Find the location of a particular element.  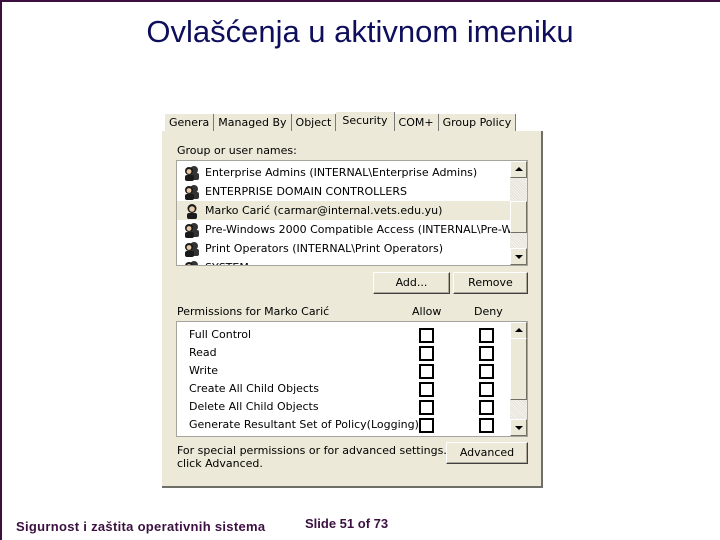

permissions-label: Permissions for Marko Carić is located at coordinates (253, 311).